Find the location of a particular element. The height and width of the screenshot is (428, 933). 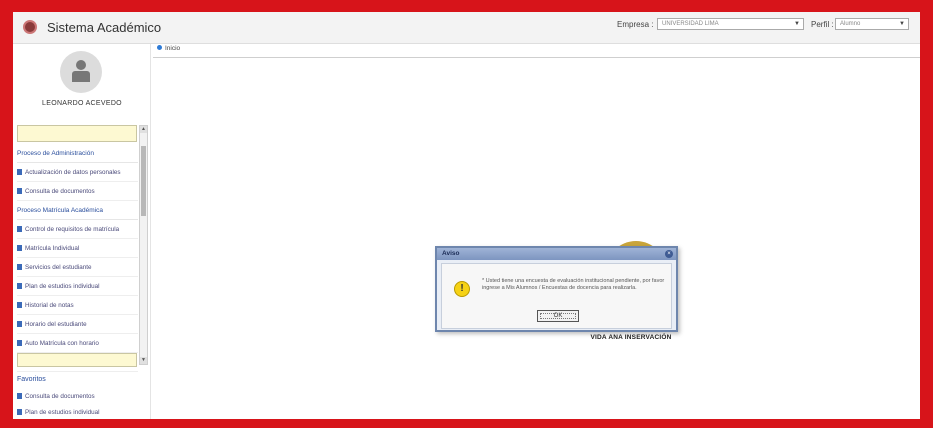

perfil-value: Alumno is located at coordinates (850, 24).